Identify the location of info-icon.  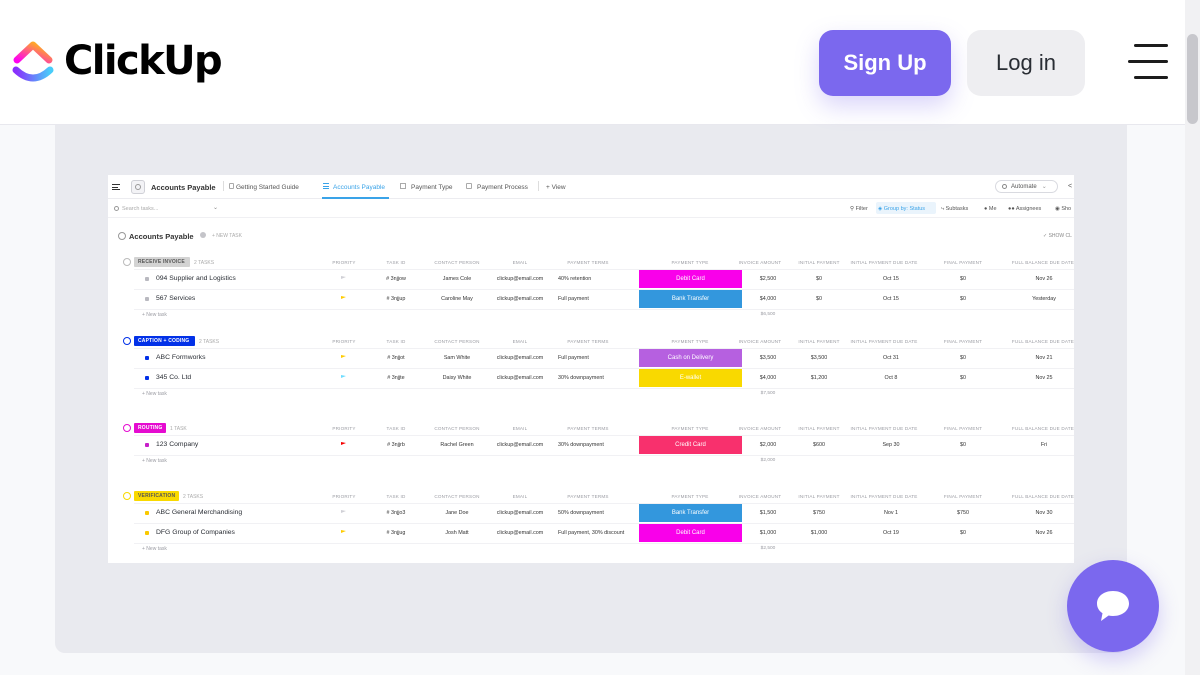
(203, 235).